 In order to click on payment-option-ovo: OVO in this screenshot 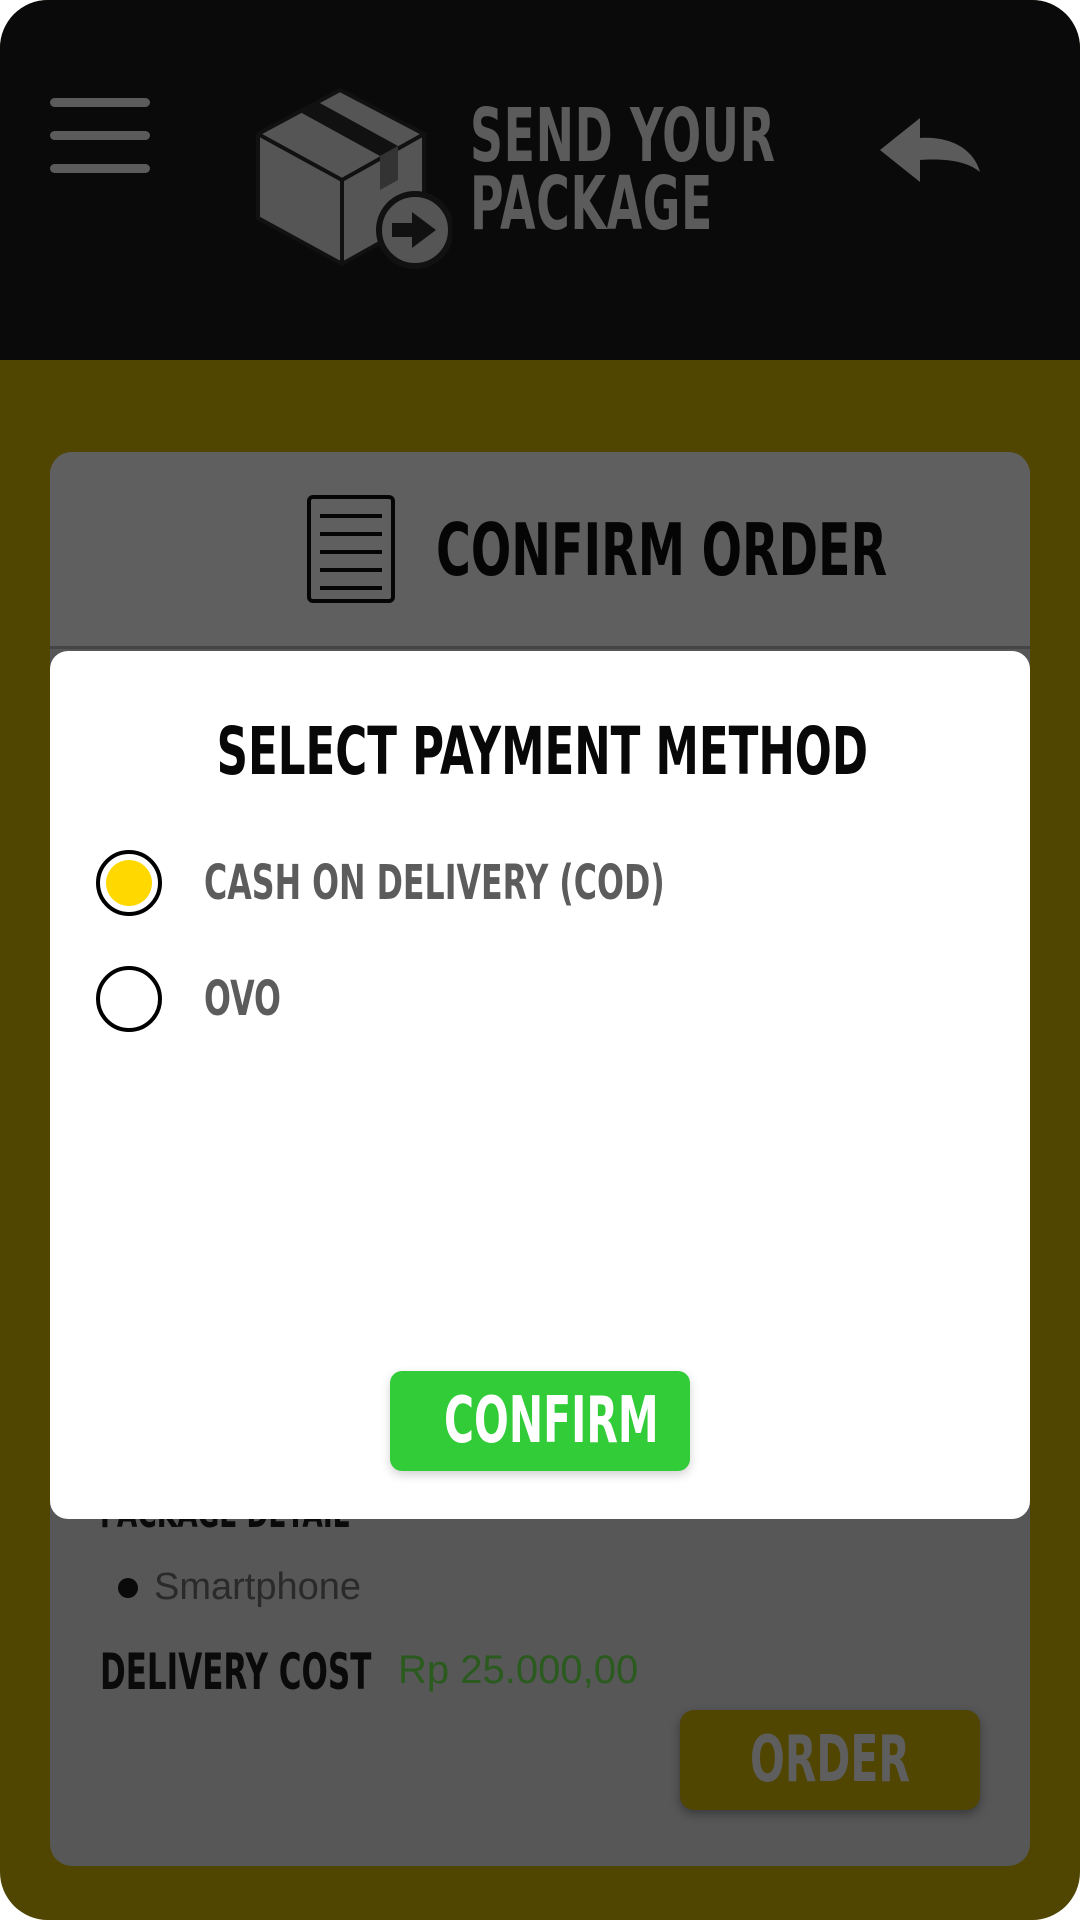, I will do `click(208, 999)`.